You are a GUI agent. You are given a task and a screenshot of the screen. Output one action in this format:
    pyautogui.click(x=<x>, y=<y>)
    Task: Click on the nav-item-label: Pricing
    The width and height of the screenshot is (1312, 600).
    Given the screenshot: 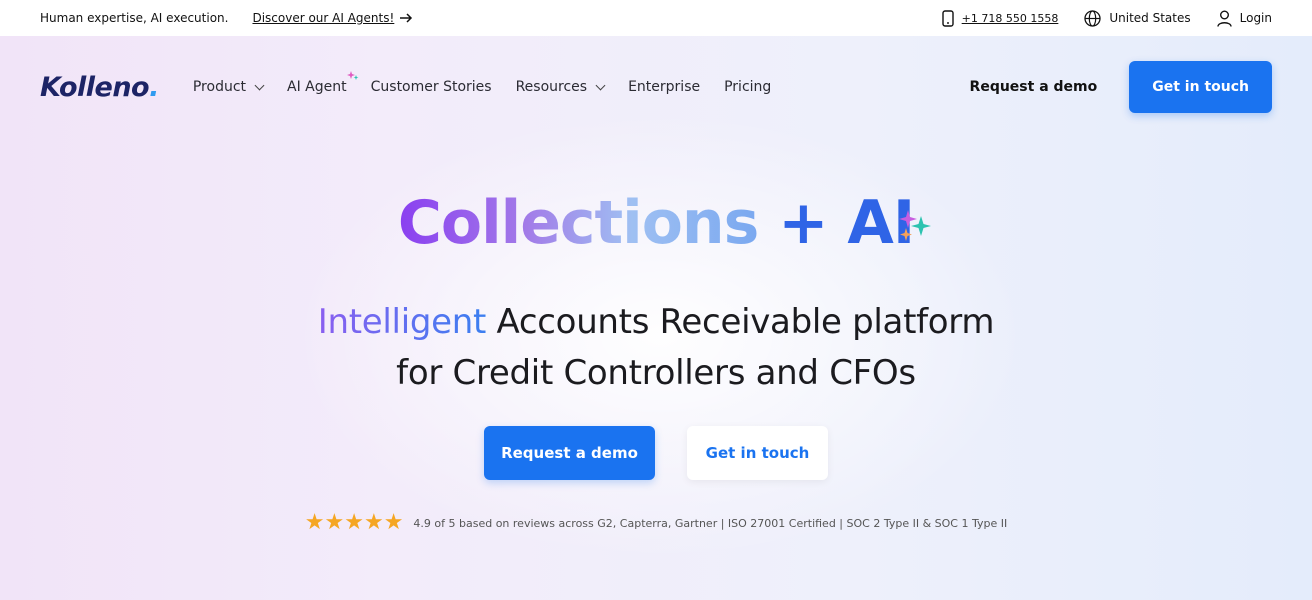 What is the action you would take?
    pyautogui.click(x=748, y=87)
    